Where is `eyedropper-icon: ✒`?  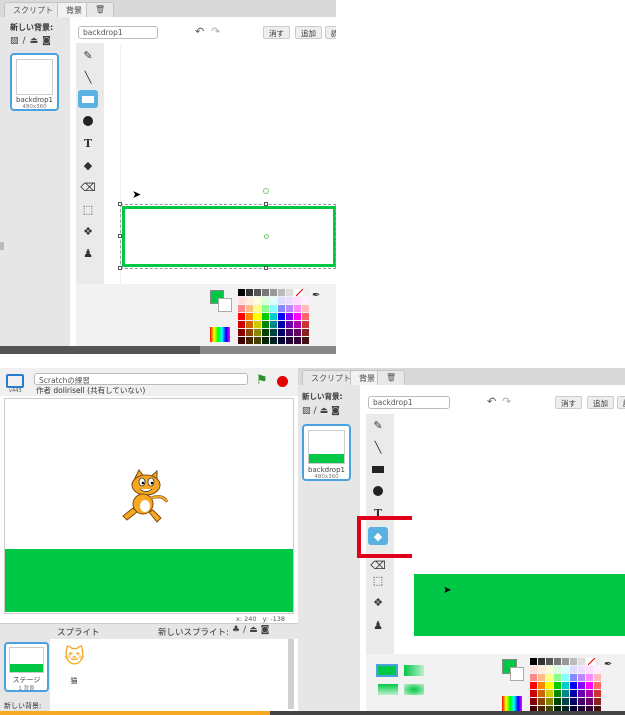
eyedropper-icon: ✒ is located at coordinates (316, 295).